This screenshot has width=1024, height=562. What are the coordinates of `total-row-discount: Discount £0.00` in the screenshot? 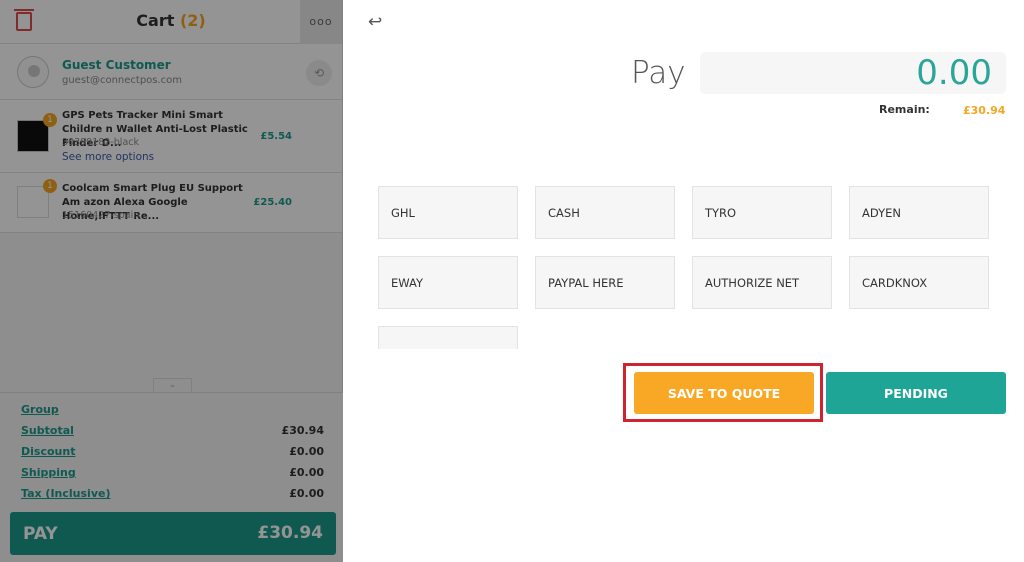 It's located at (172, 451).